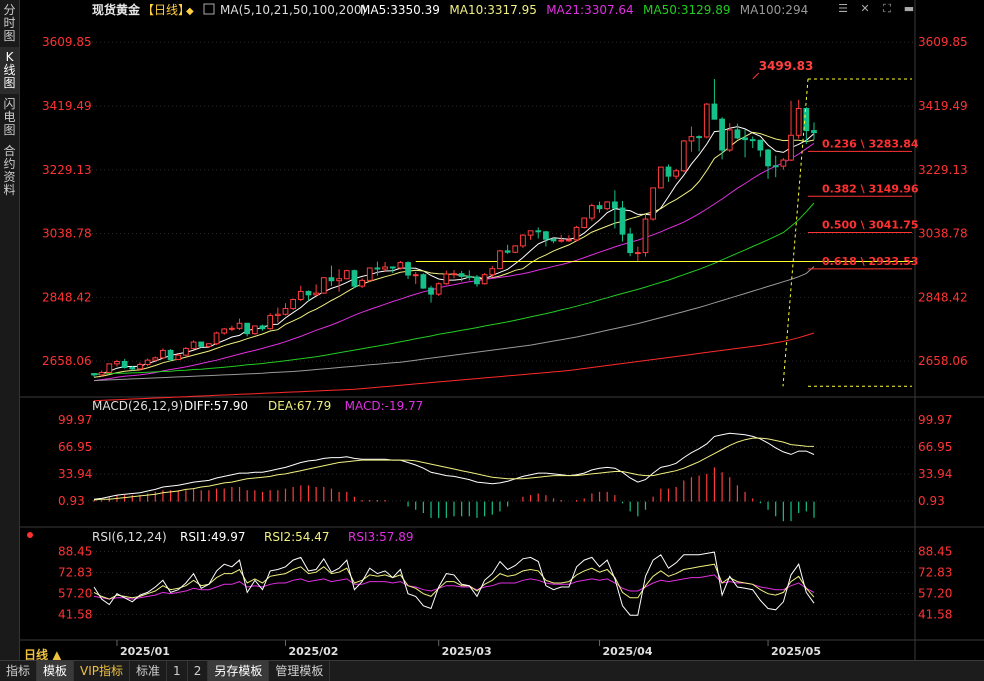 The height and width of the screenshot is (681, 984). I want to click on bottom-item-1: 1, so click(177, 671).